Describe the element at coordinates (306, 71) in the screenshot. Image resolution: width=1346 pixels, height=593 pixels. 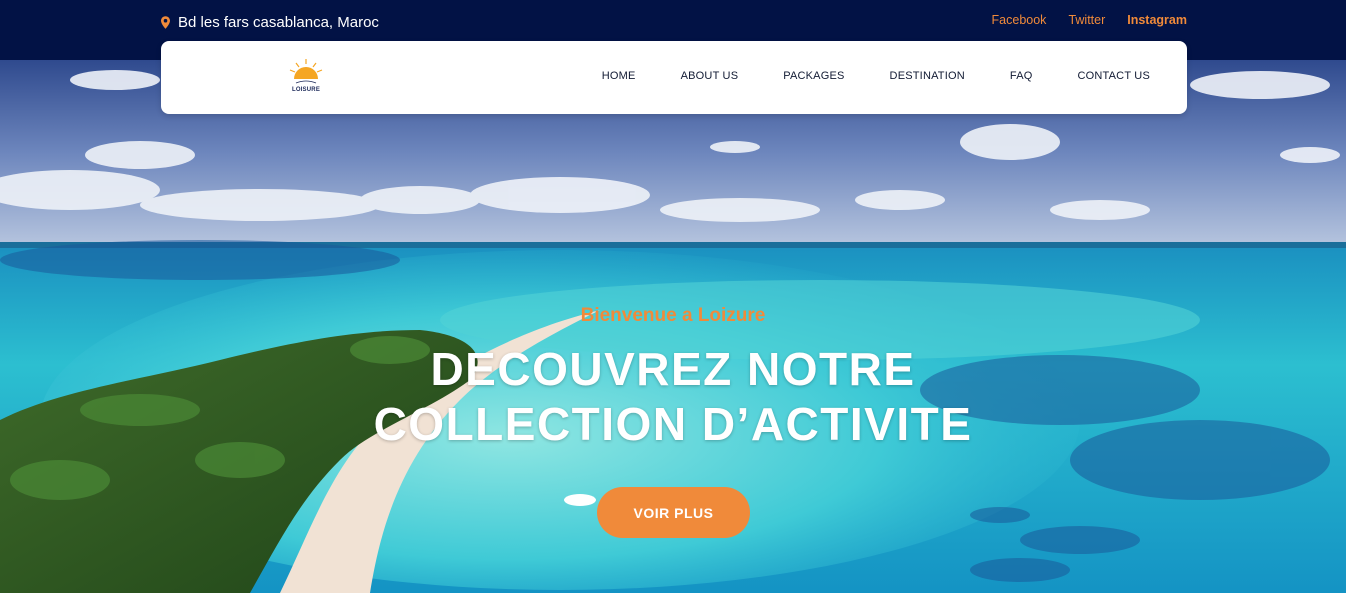
I see `sun-logo-icon` at that location.